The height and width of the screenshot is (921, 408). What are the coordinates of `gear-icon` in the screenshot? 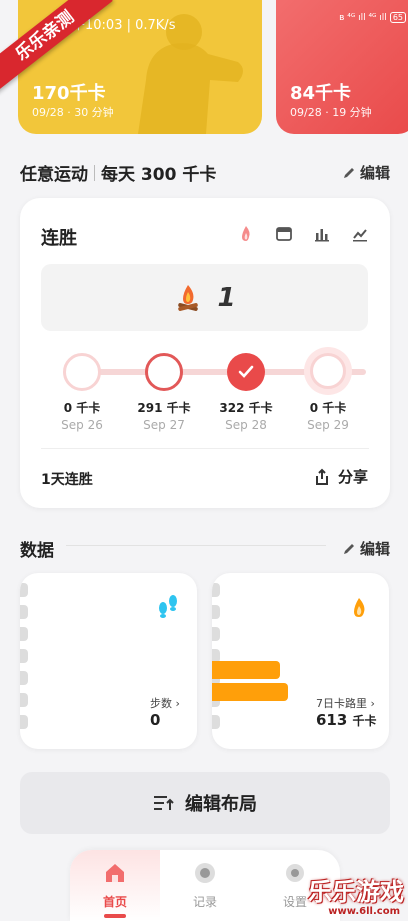 It's located at (295, 873).